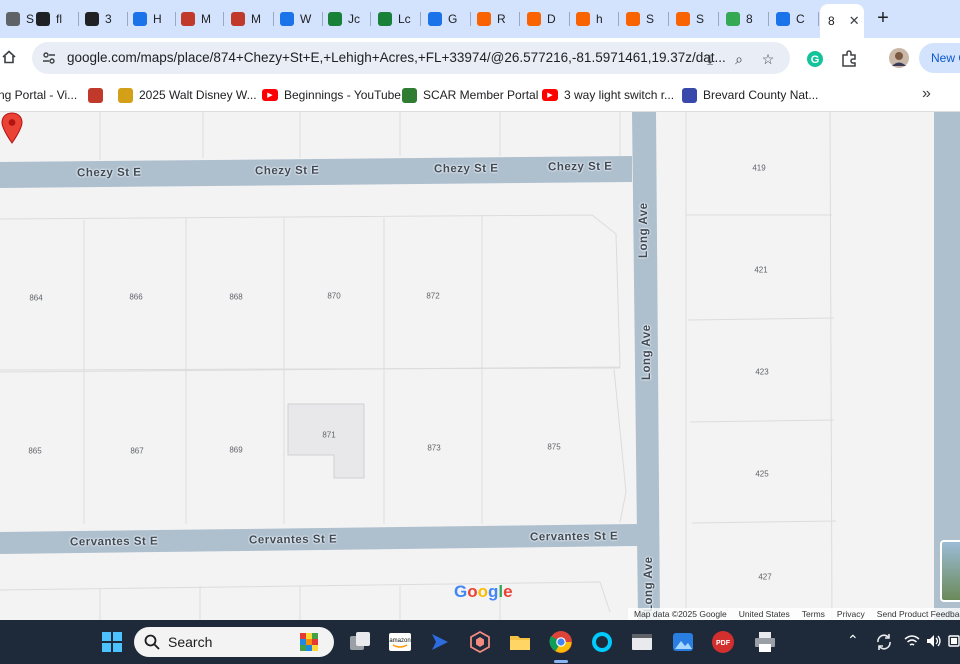  What do you see at coordinates (794, 19) in the screenshot?
I see `tab-17: C` at bounding box center [794, 19].